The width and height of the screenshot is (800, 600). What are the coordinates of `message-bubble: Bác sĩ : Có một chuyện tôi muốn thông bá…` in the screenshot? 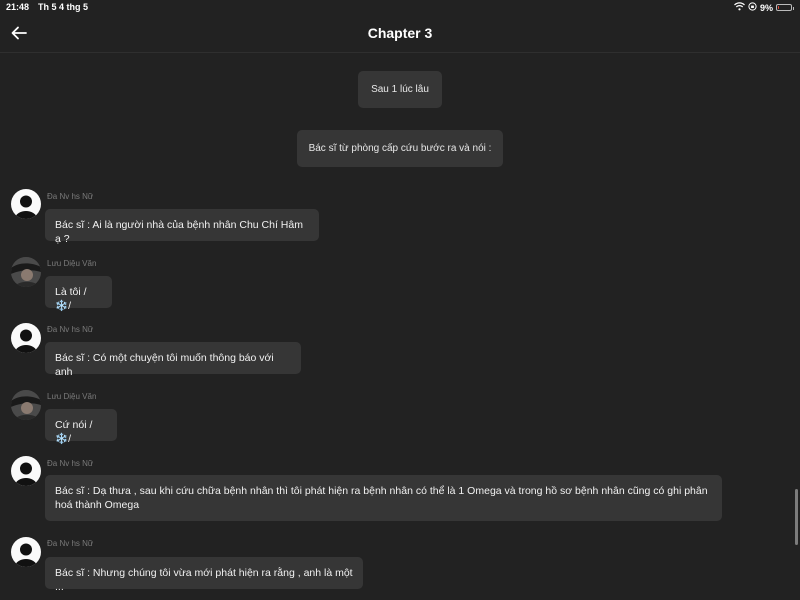 It's located at (173, 360).